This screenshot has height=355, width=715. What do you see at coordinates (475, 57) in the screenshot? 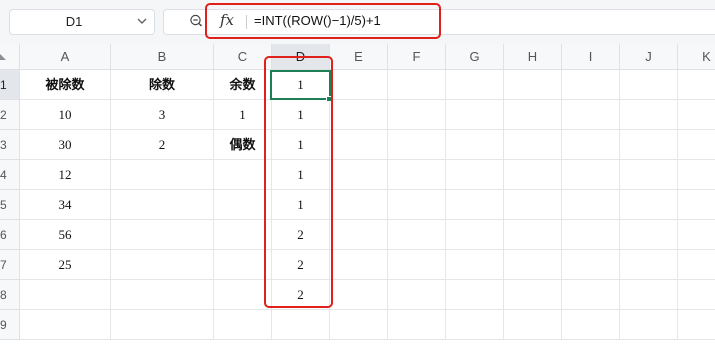
I see `column-header-g: G` at bounding box center [475, 57].